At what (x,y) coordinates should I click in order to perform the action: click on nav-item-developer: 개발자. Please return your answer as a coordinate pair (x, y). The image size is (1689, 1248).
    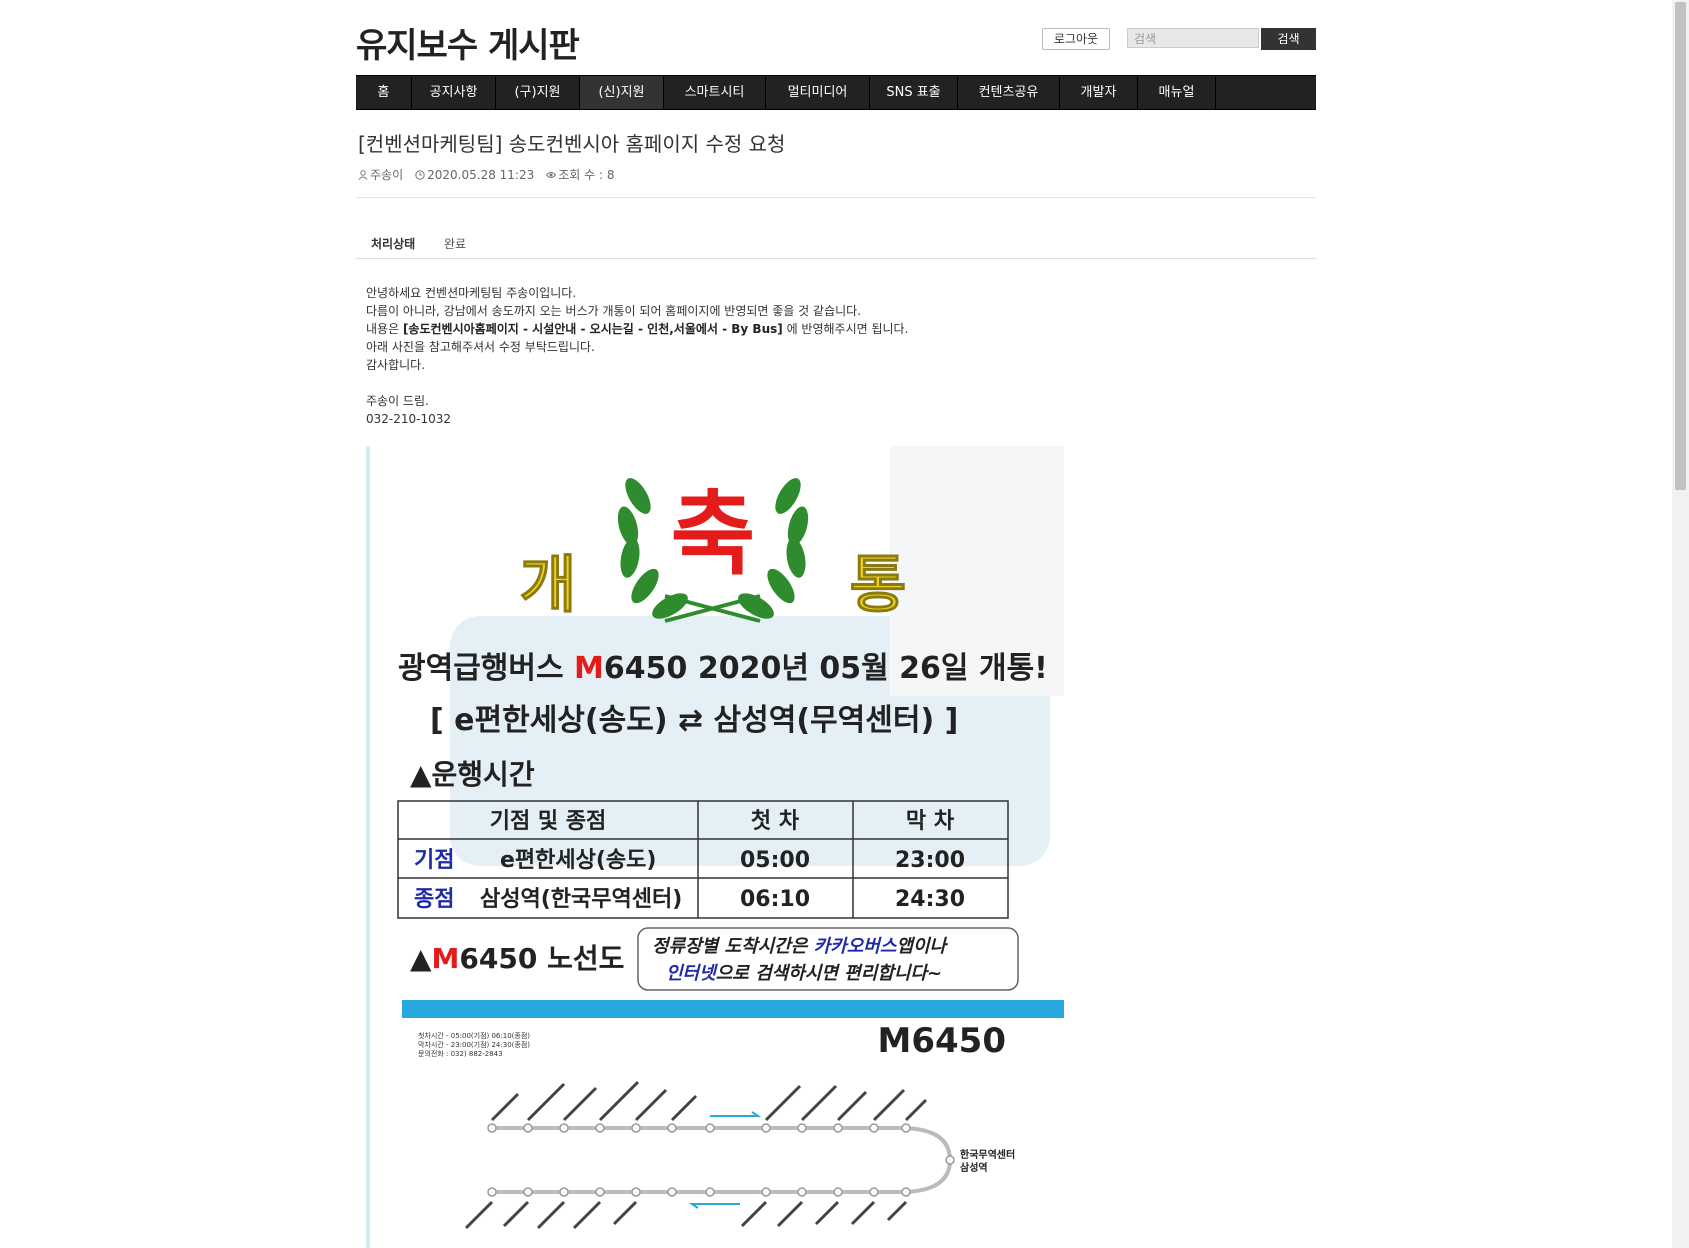
    Looking at the image, I should click on (1099, 92).